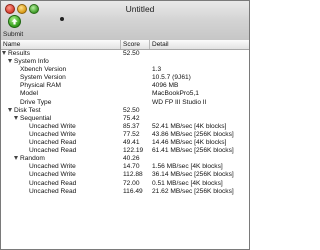 This screenshot has width=320, height=250. What do you see at coordinates (135, 44) in the screenshot?
I see `column-header-score: Score` at bounding box center [135, 44].